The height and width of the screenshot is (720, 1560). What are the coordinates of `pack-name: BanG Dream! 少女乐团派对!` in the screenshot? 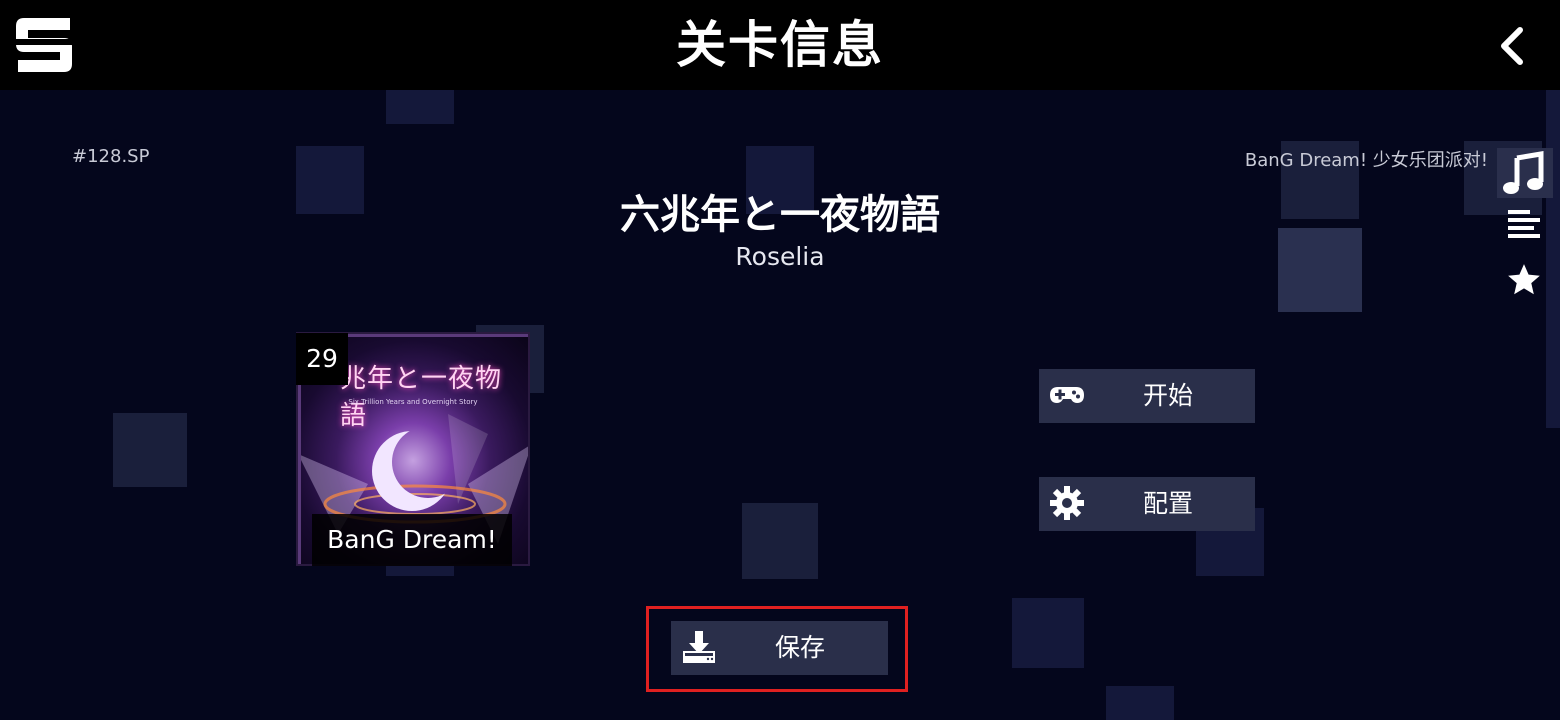 It's located at (1366, 160).